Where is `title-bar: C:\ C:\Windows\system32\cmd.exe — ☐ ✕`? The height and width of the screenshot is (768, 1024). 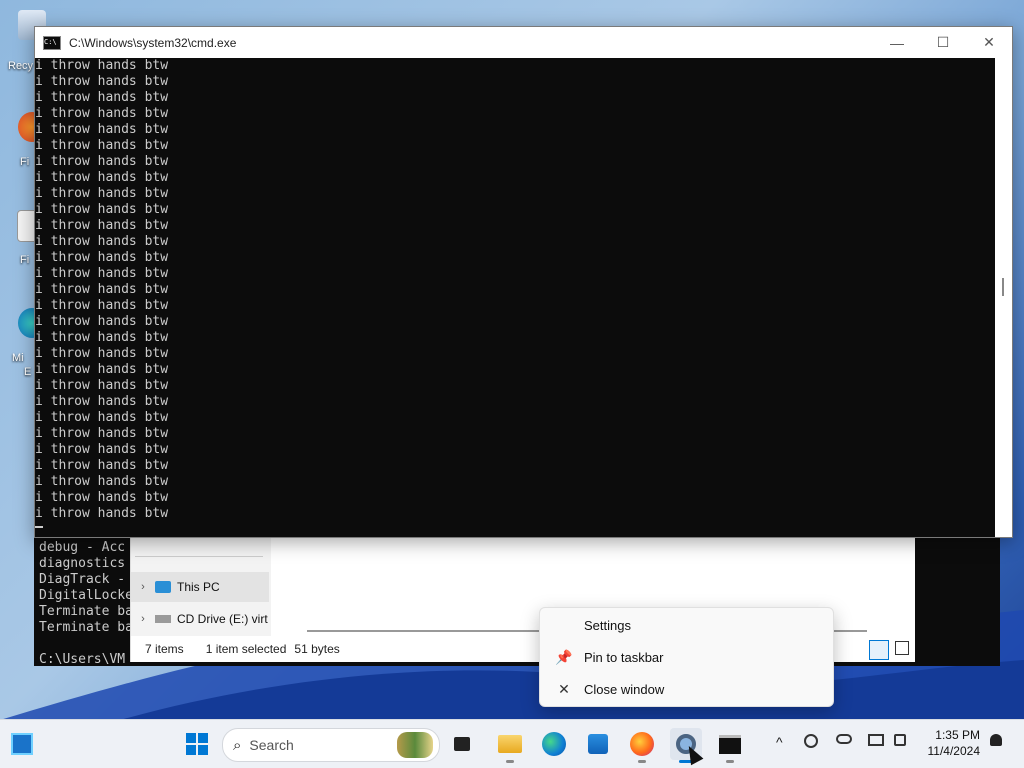 title-bar: C:\ C:\Windows\system32\cmd.exe — ☐ ✕ is located at coordinates (523, 42).